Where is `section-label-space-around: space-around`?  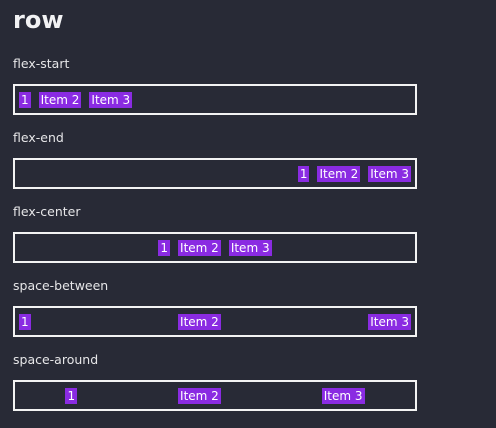
section-label-space-around: space-around is located at coordinates (56, 359).